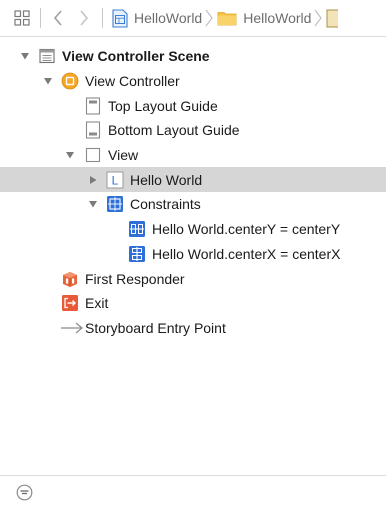 Image resolution: width=386 pixels, height=506 pixels. I want to click on breadcrumb-folder: HelloWorld, so click(264, 18).